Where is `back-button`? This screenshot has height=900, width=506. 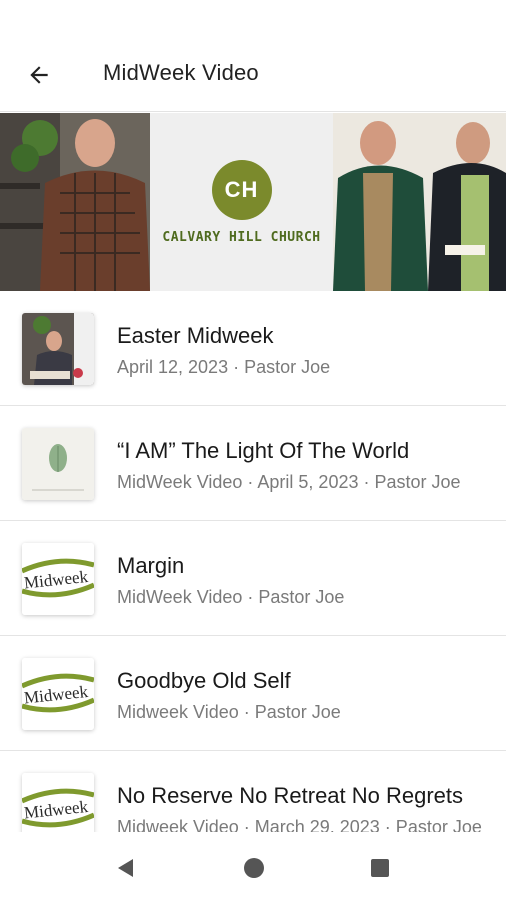 back-button is located at coordinates (39, 75).